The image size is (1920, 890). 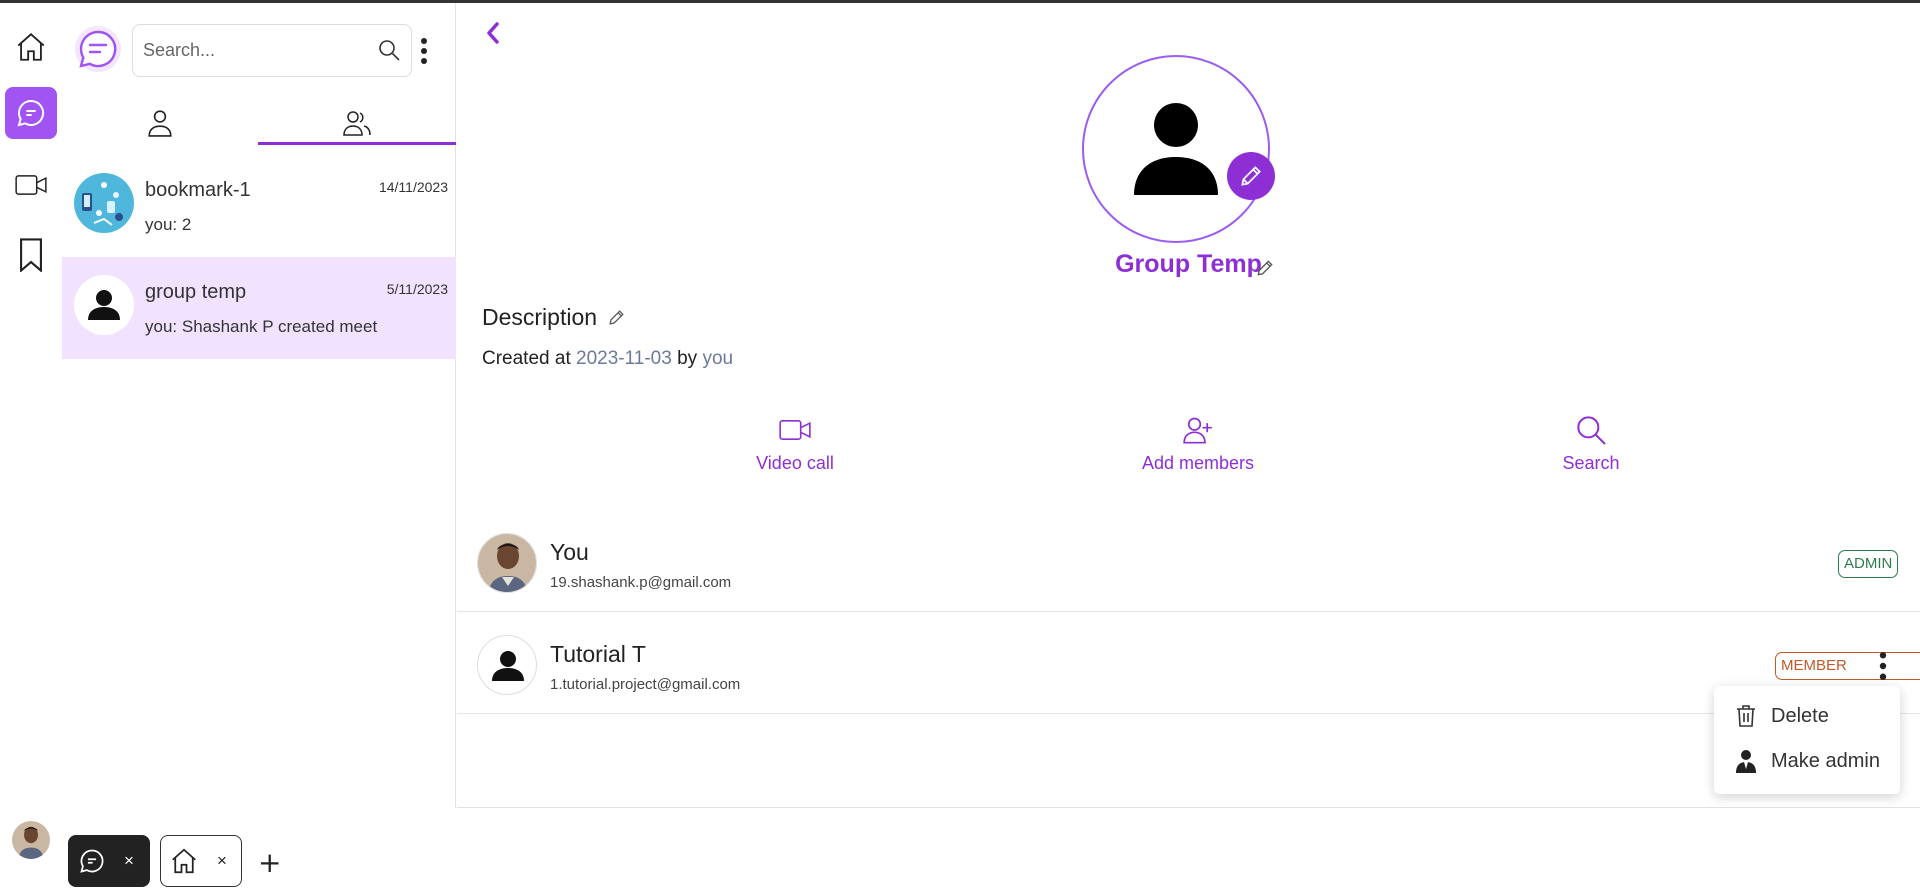 I want to click on plus-icon: +, so click(x=270, y=862).